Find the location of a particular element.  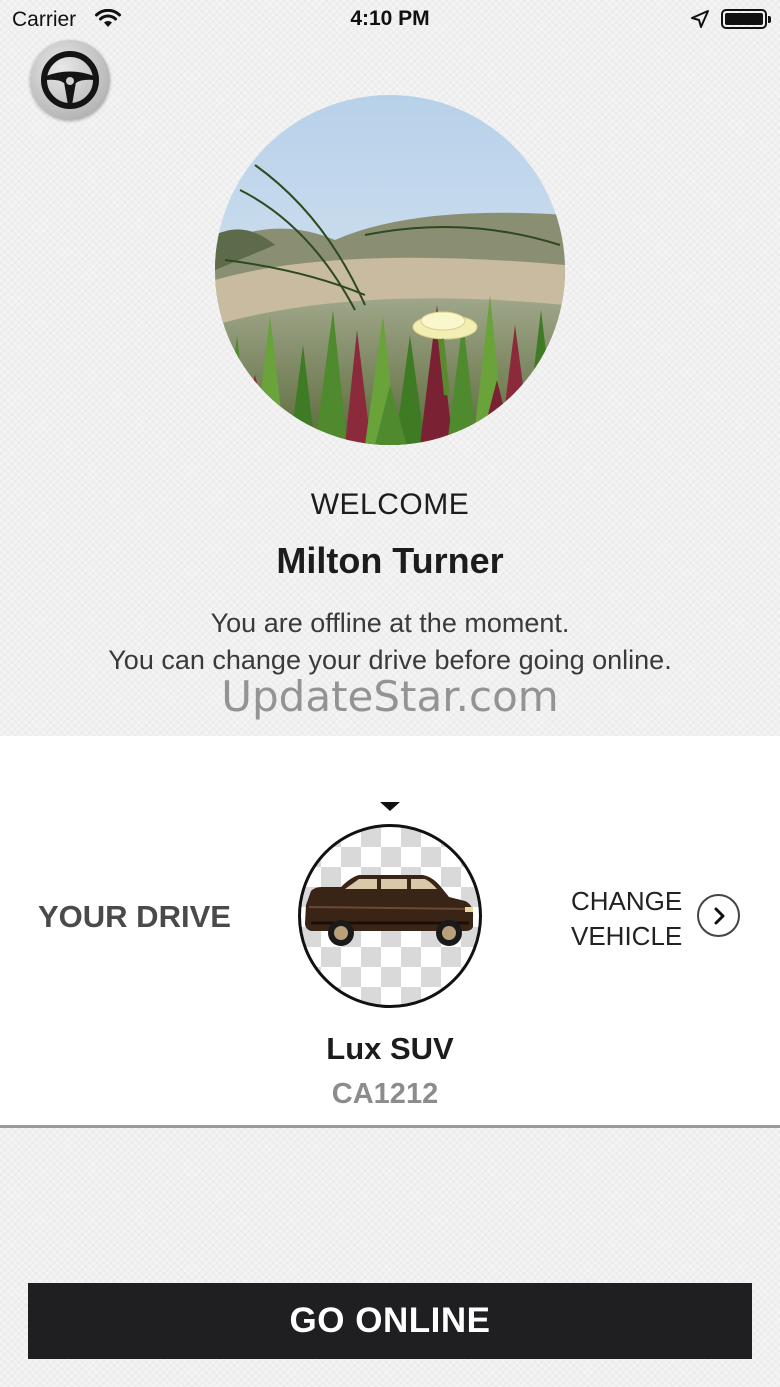

your-drive-label: YOUR DRIVE is located at coordinates (134, 916).